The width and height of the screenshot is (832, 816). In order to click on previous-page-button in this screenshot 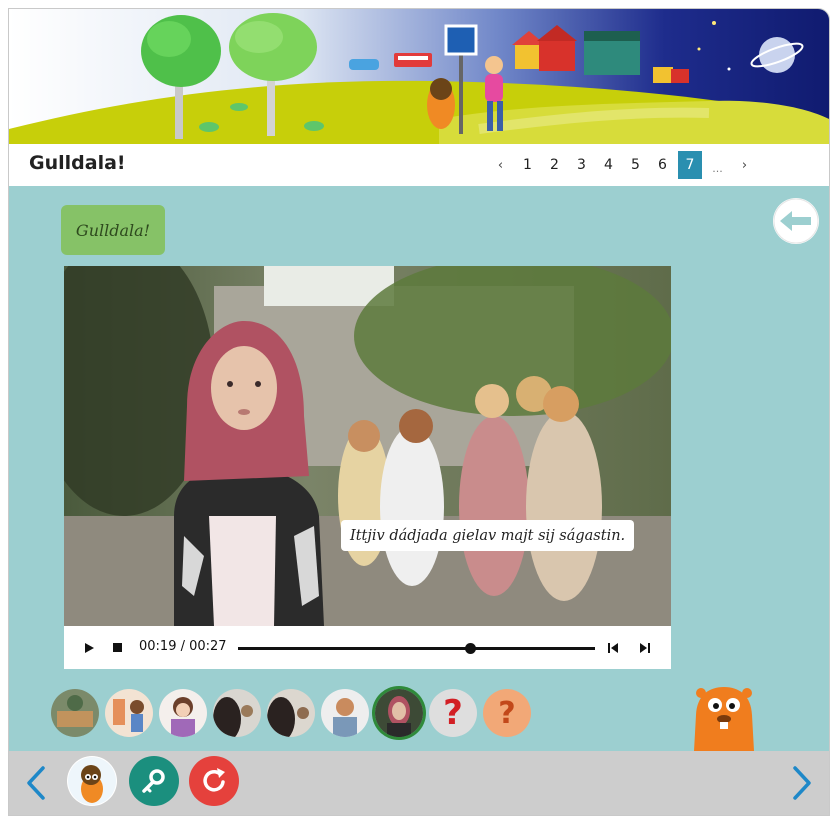, I will do `click(36, 783)`.